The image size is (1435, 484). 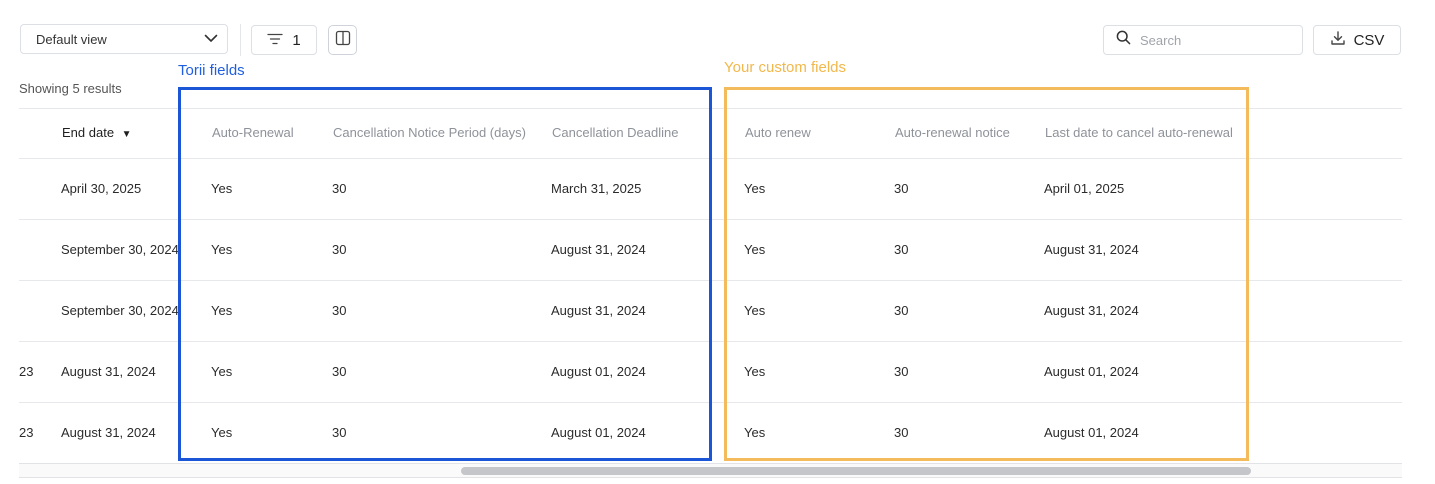 What do you see at coordinates (126, 134) in the screenshot?
I see `sort-desc-icon: ▼` at bounding box center [126, 134].